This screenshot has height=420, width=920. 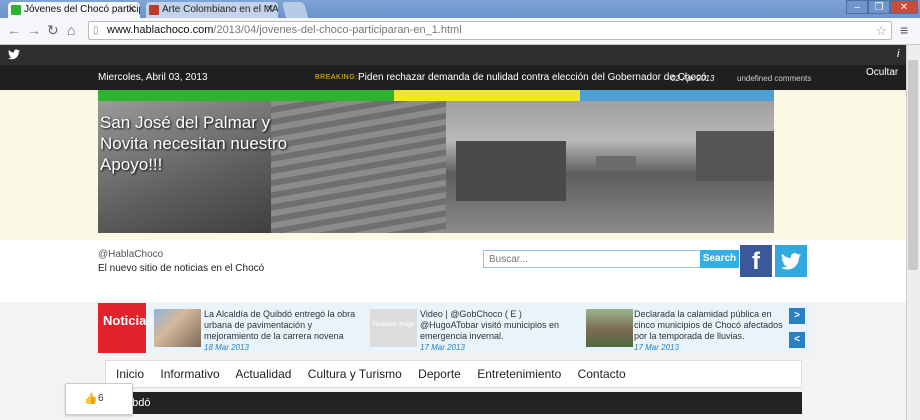 What do you see at coordinates (160, 30) in the screenshot?
I see `url-host: www.hablachoco.com` at bounding box center [160, 30].